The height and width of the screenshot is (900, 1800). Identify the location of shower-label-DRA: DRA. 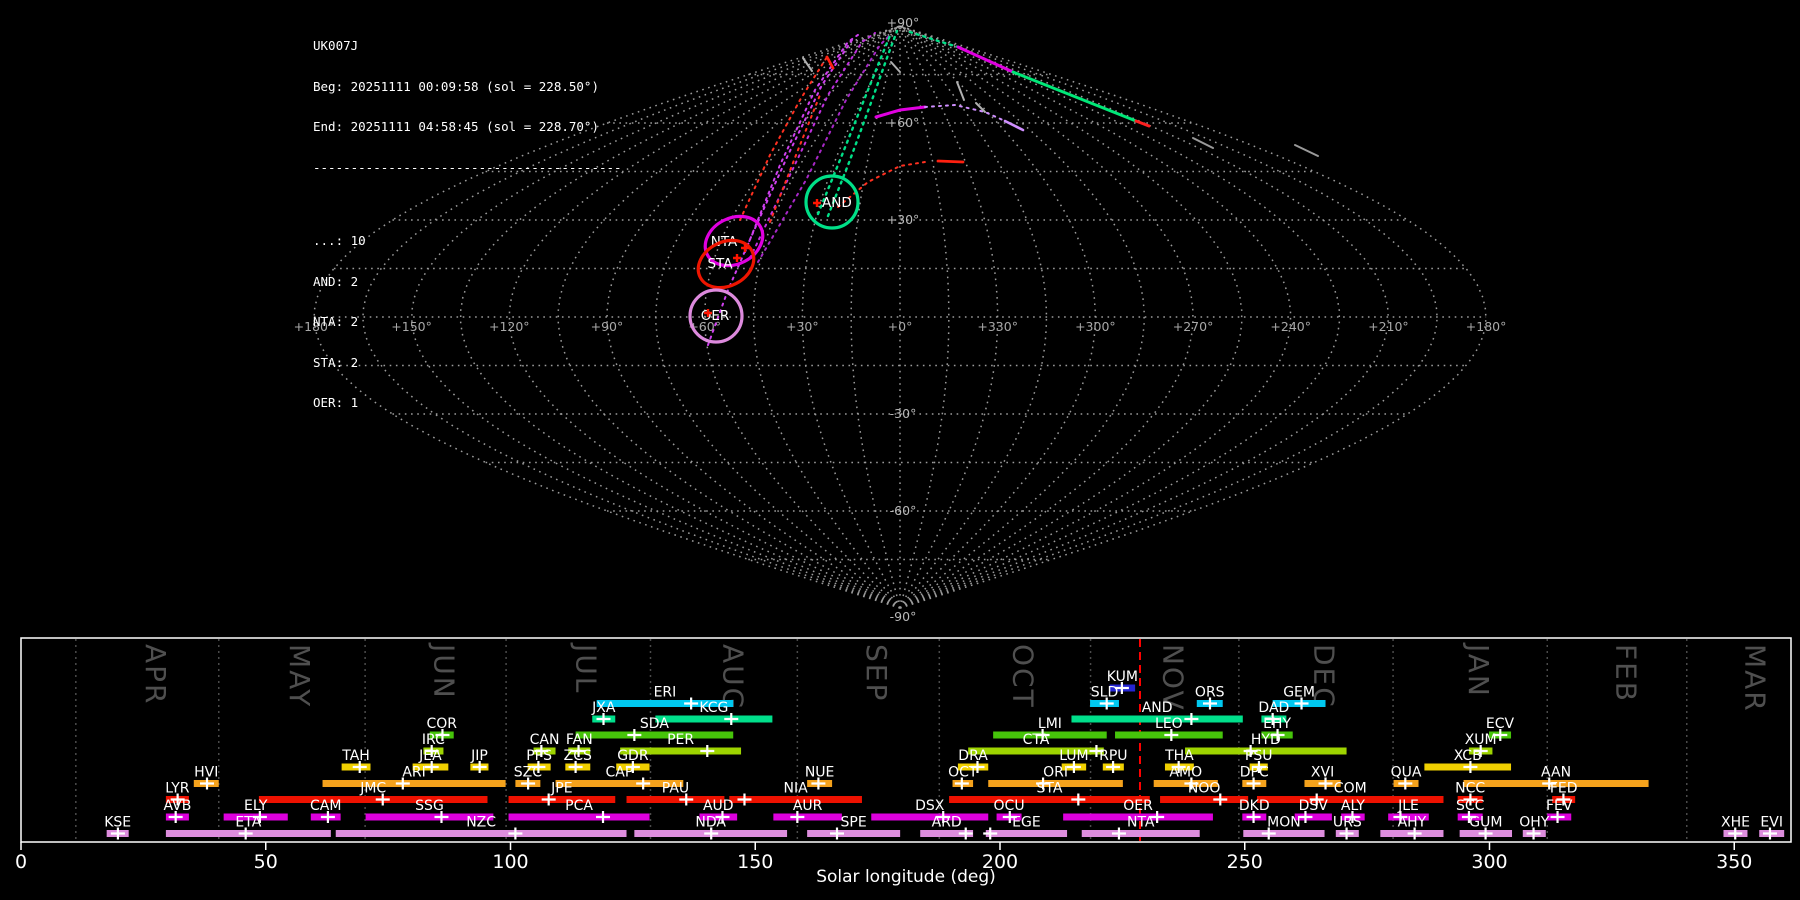
(973, 756).